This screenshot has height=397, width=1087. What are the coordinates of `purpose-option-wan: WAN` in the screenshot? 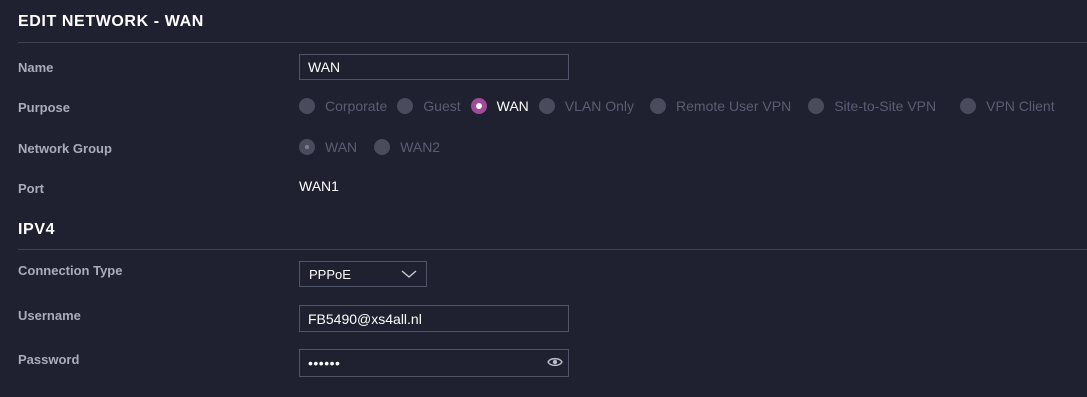 It's located at (499, 106).